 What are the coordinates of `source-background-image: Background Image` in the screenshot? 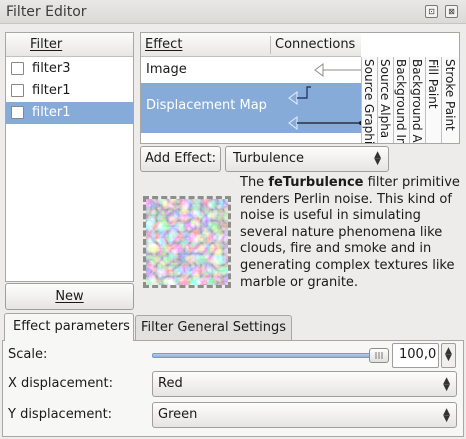 It's located at (402, 100).